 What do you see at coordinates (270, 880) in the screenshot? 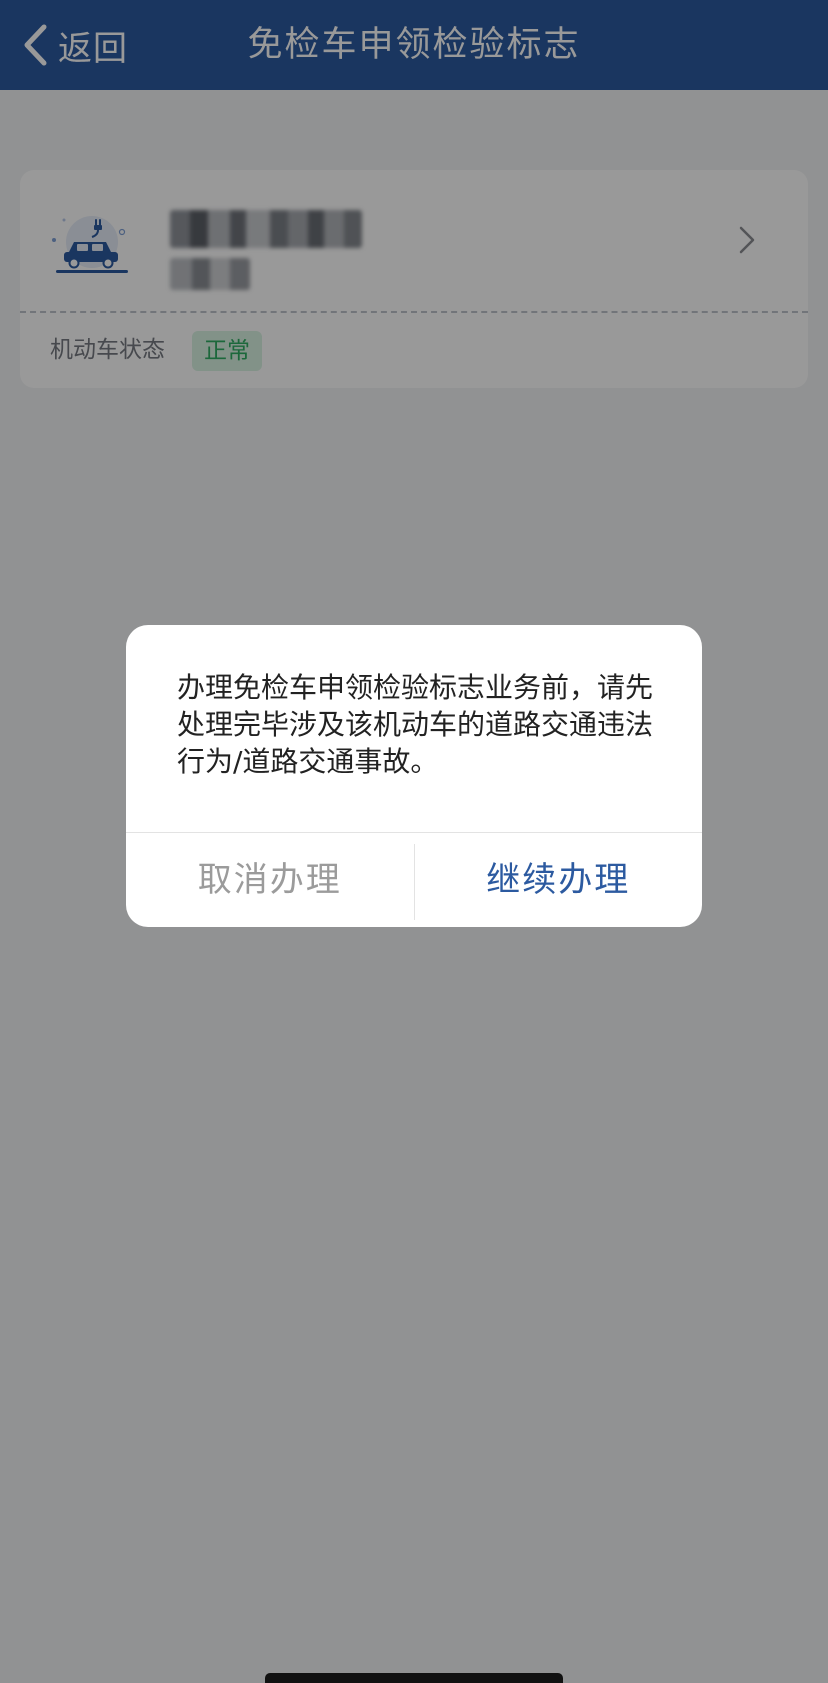
I see `cancel-button: 取消办理` at bounding box center [270, 880].